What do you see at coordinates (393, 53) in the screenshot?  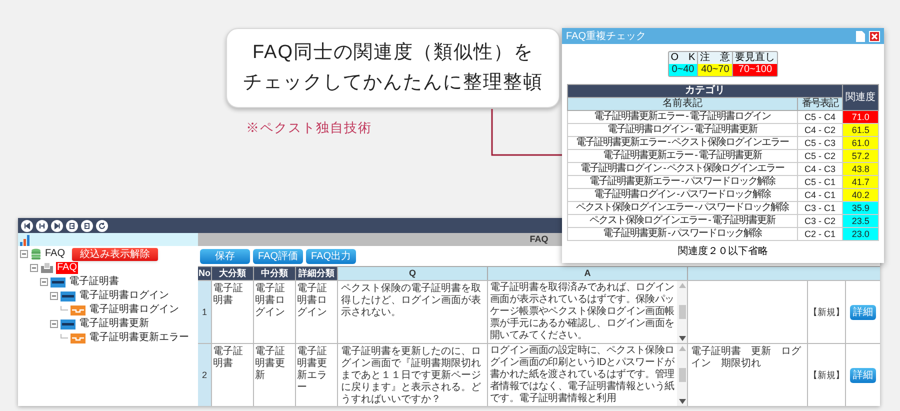 I see `callout-text: FAQ同士の関連度（類似性）を` at bounding box center [393, 53].